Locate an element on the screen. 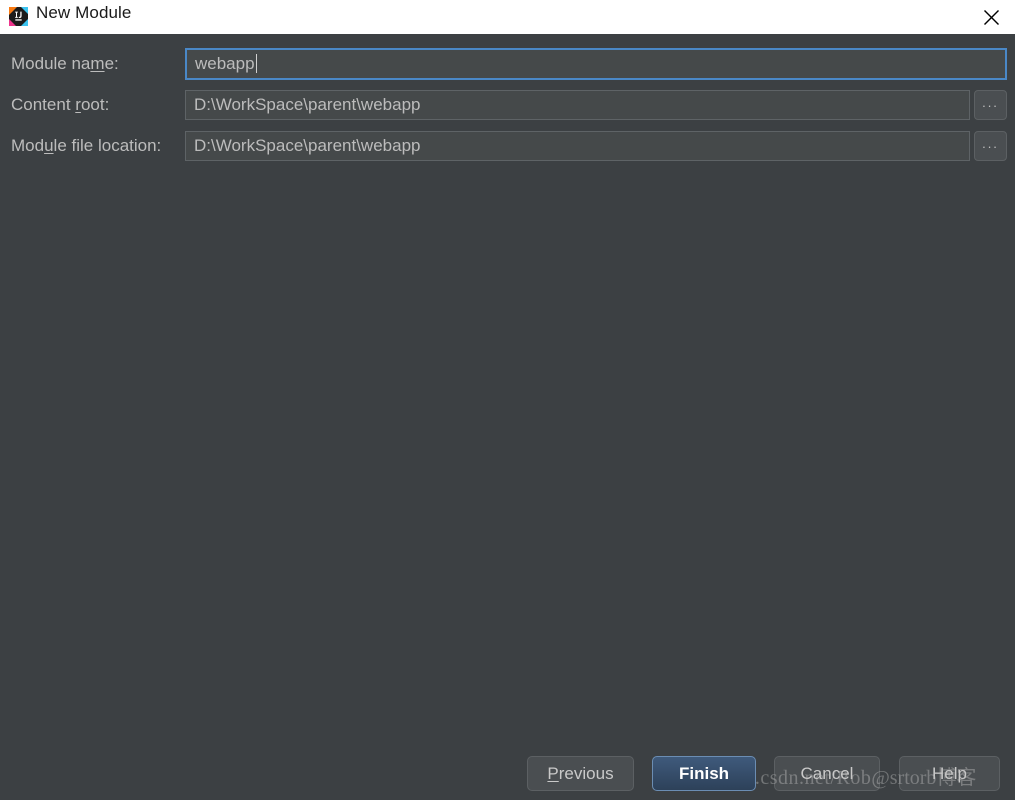  module-name-label: Module name: is located at coordinates (65, 64).